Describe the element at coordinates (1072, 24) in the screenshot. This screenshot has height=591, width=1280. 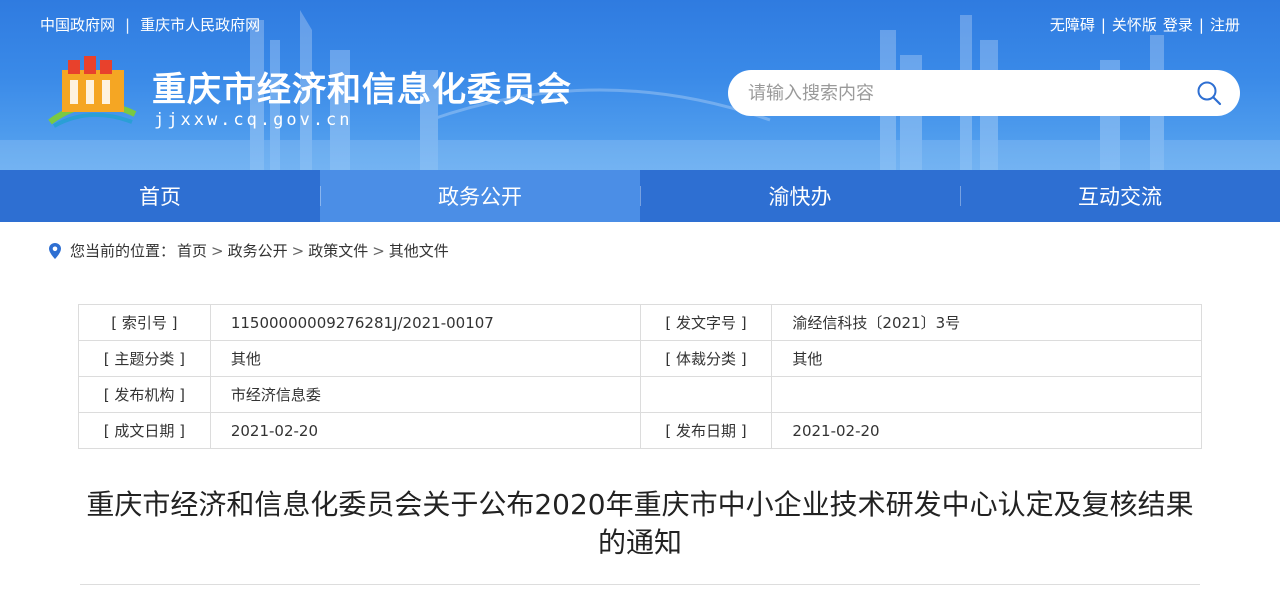
I see `accessibility-link: 无障碍` at that location.